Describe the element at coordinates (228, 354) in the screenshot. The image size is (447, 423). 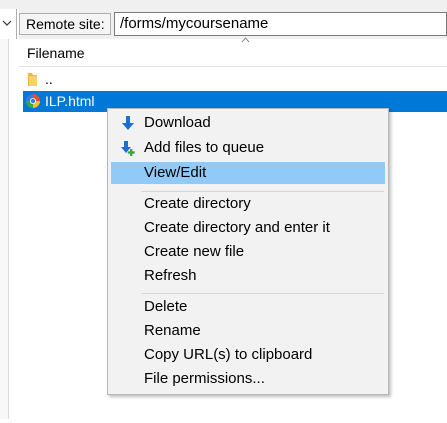
I see `menu-item-label: Copy URL(s) to clipboard` at that location.